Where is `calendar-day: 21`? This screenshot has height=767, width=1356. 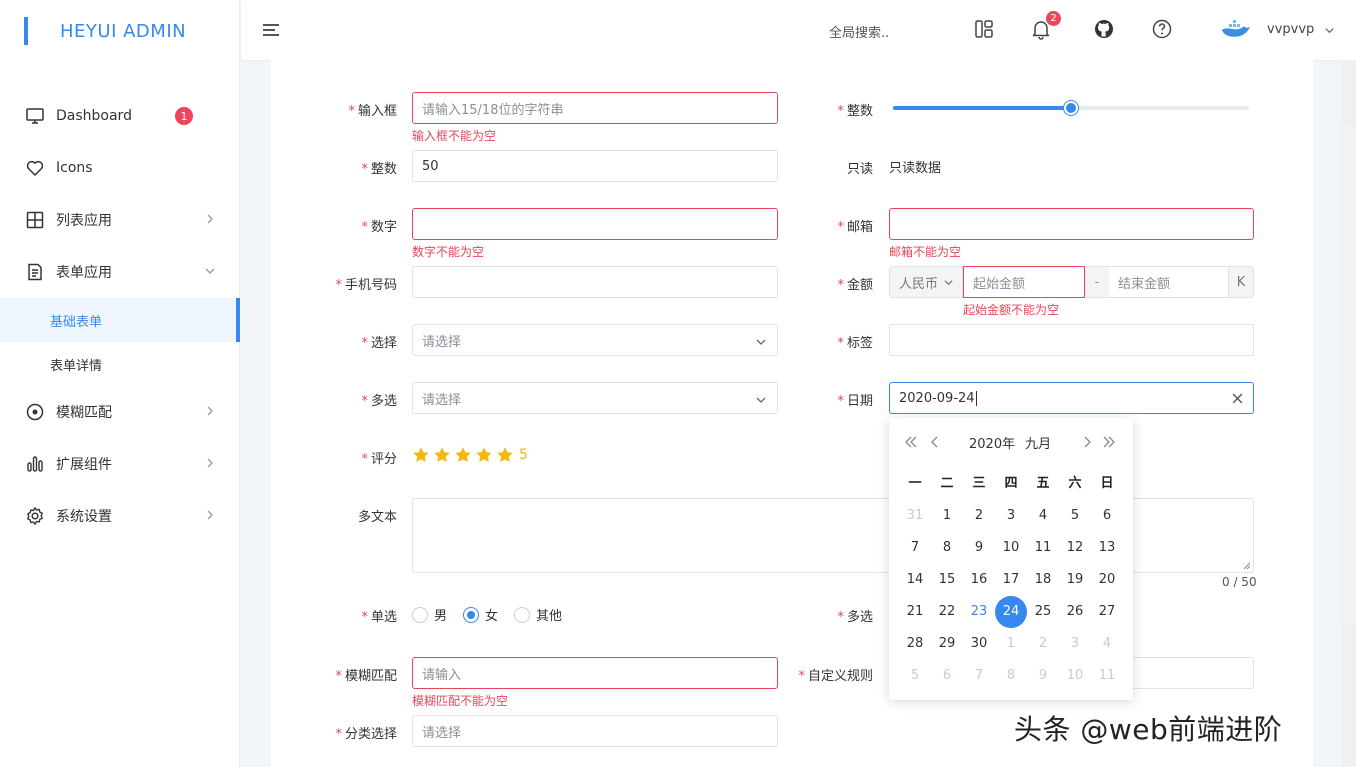 calendar-day: 21 is located at coordinates (915, 612).